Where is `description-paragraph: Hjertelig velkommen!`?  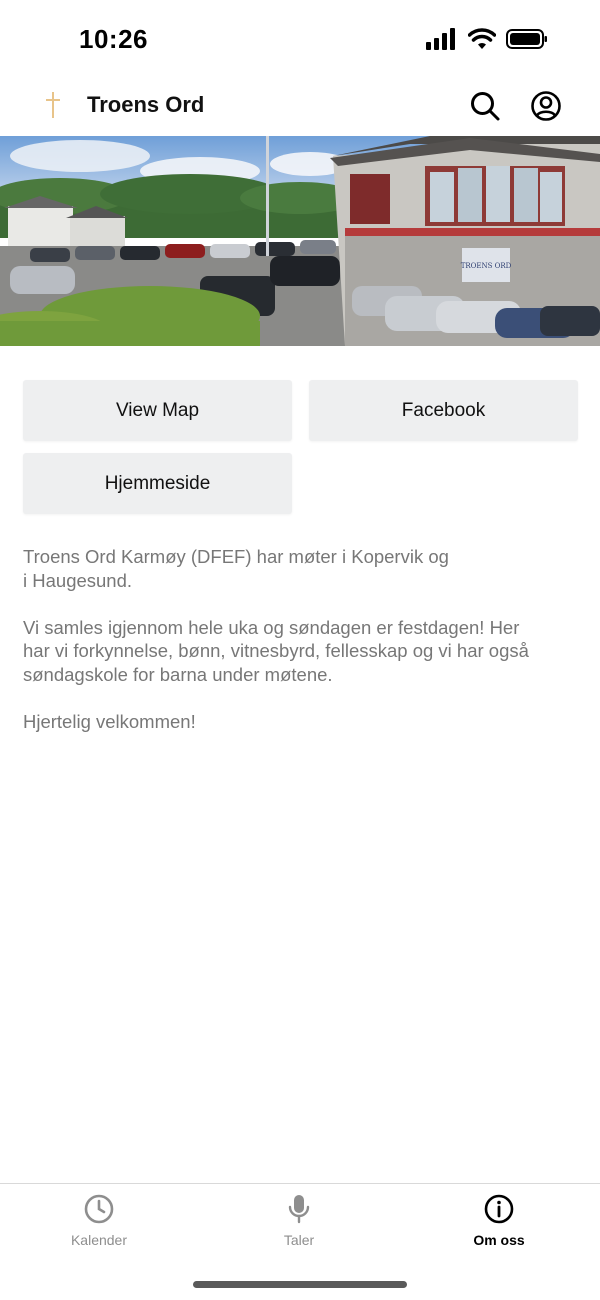
description-paragraph: Hjertelig velkommen! is located at coordinates (303, 722).